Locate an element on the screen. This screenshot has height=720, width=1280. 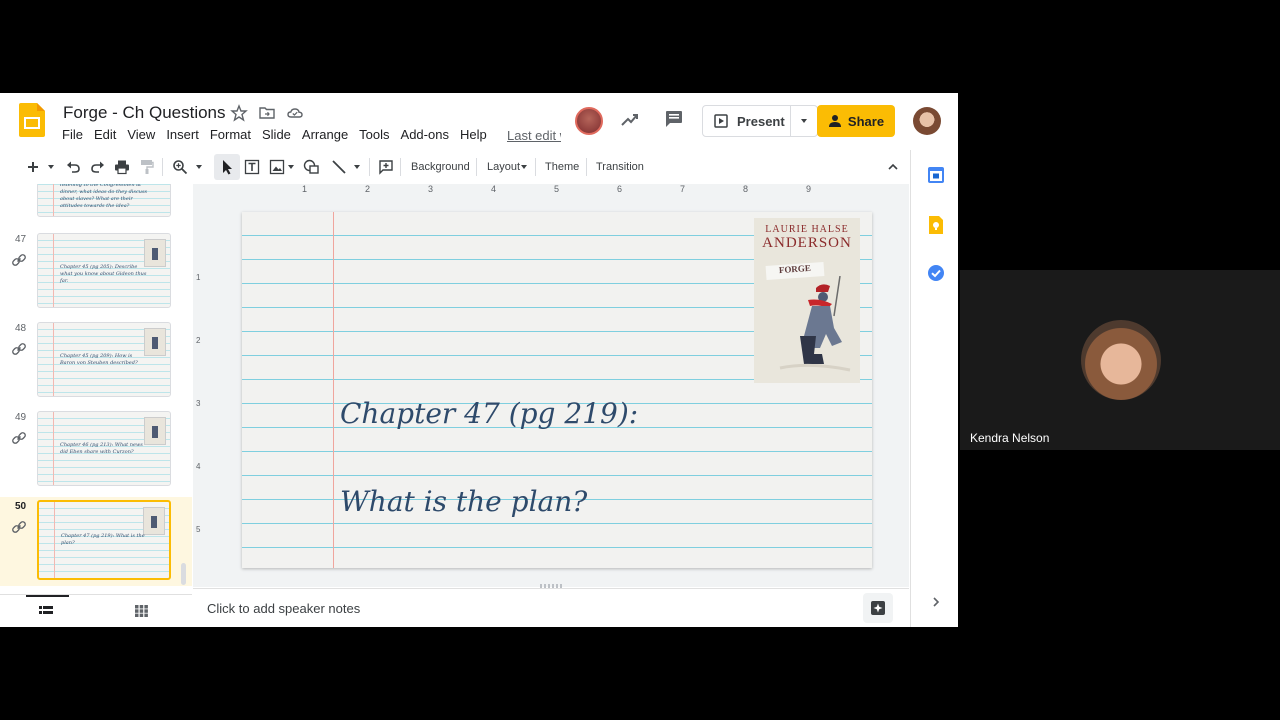
menu-edit: Edit is located at coordinates (105, 134).